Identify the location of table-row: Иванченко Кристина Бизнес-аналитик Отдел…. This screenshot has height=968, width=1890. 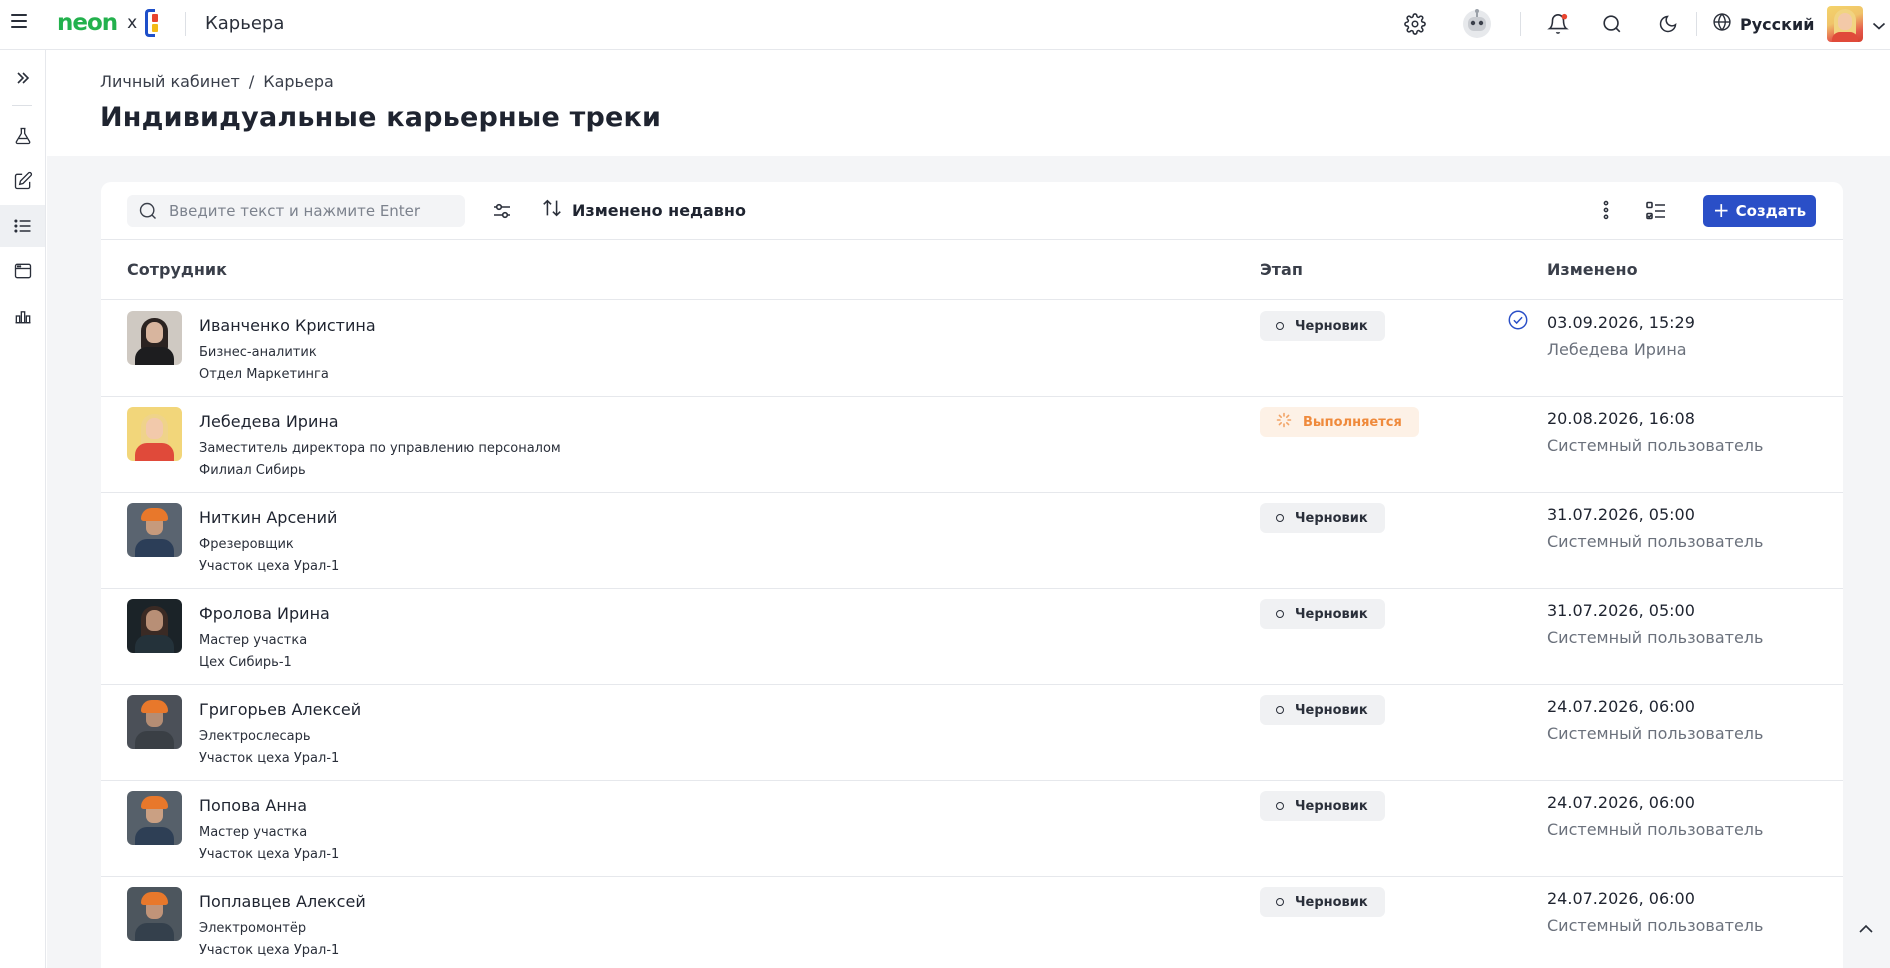
(972, 349).